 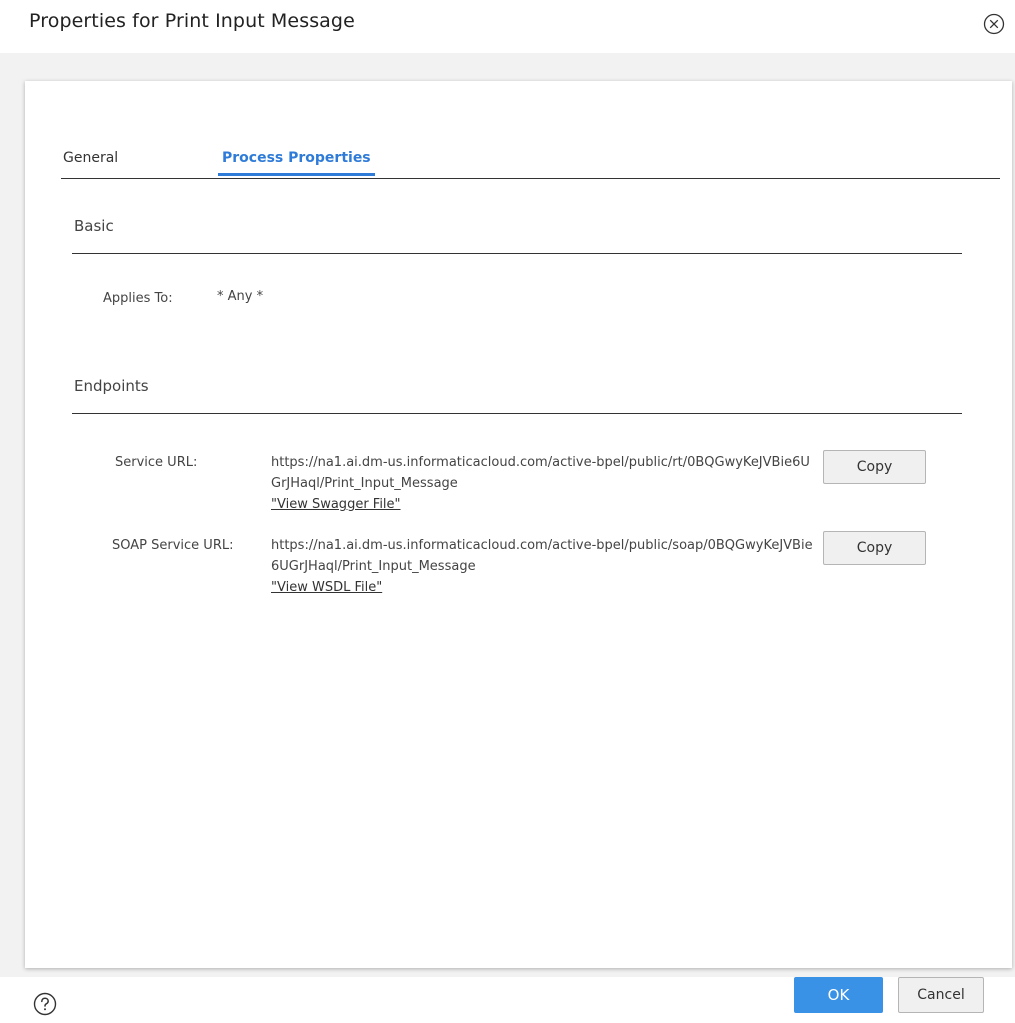 What do you see at coordinates (517, 413) in the screenshot?
I see `endpoints-divider` at bounding box center [517, 413].